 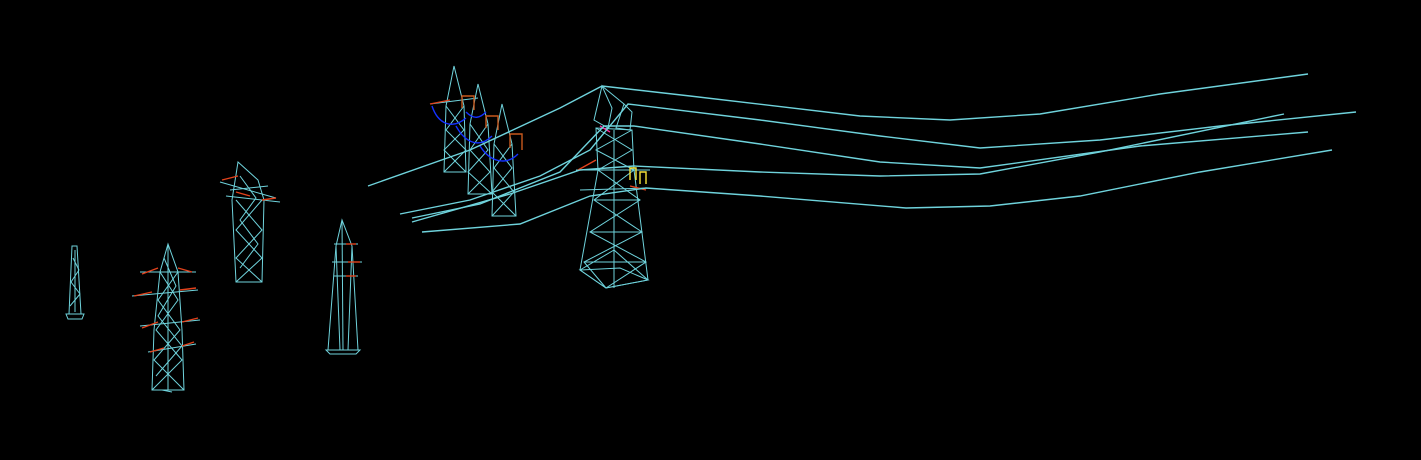 I want to click on monopole-mast-icon, so click(x=75, y=282).